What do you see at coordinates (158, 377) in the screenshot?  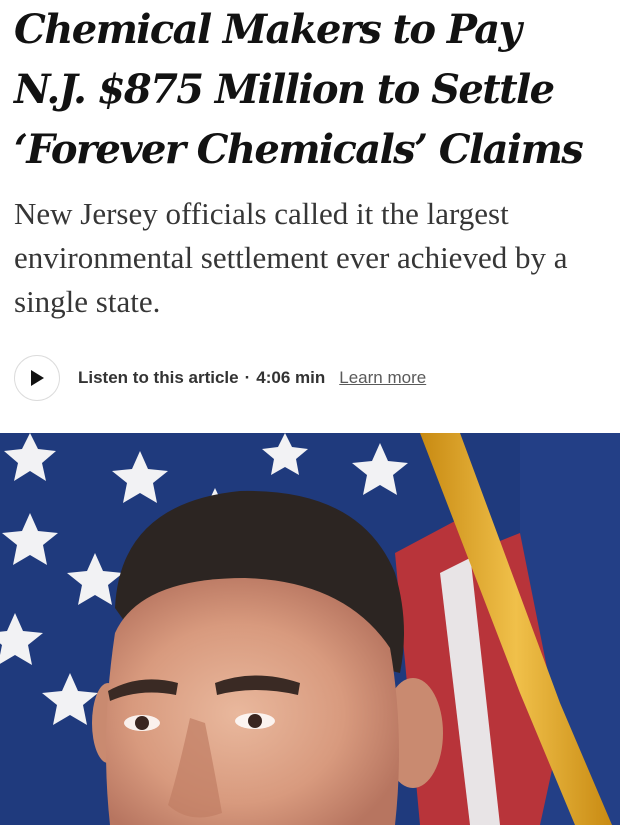 I see `listen-label: Listen to this article` at bounding box center [158, 377].